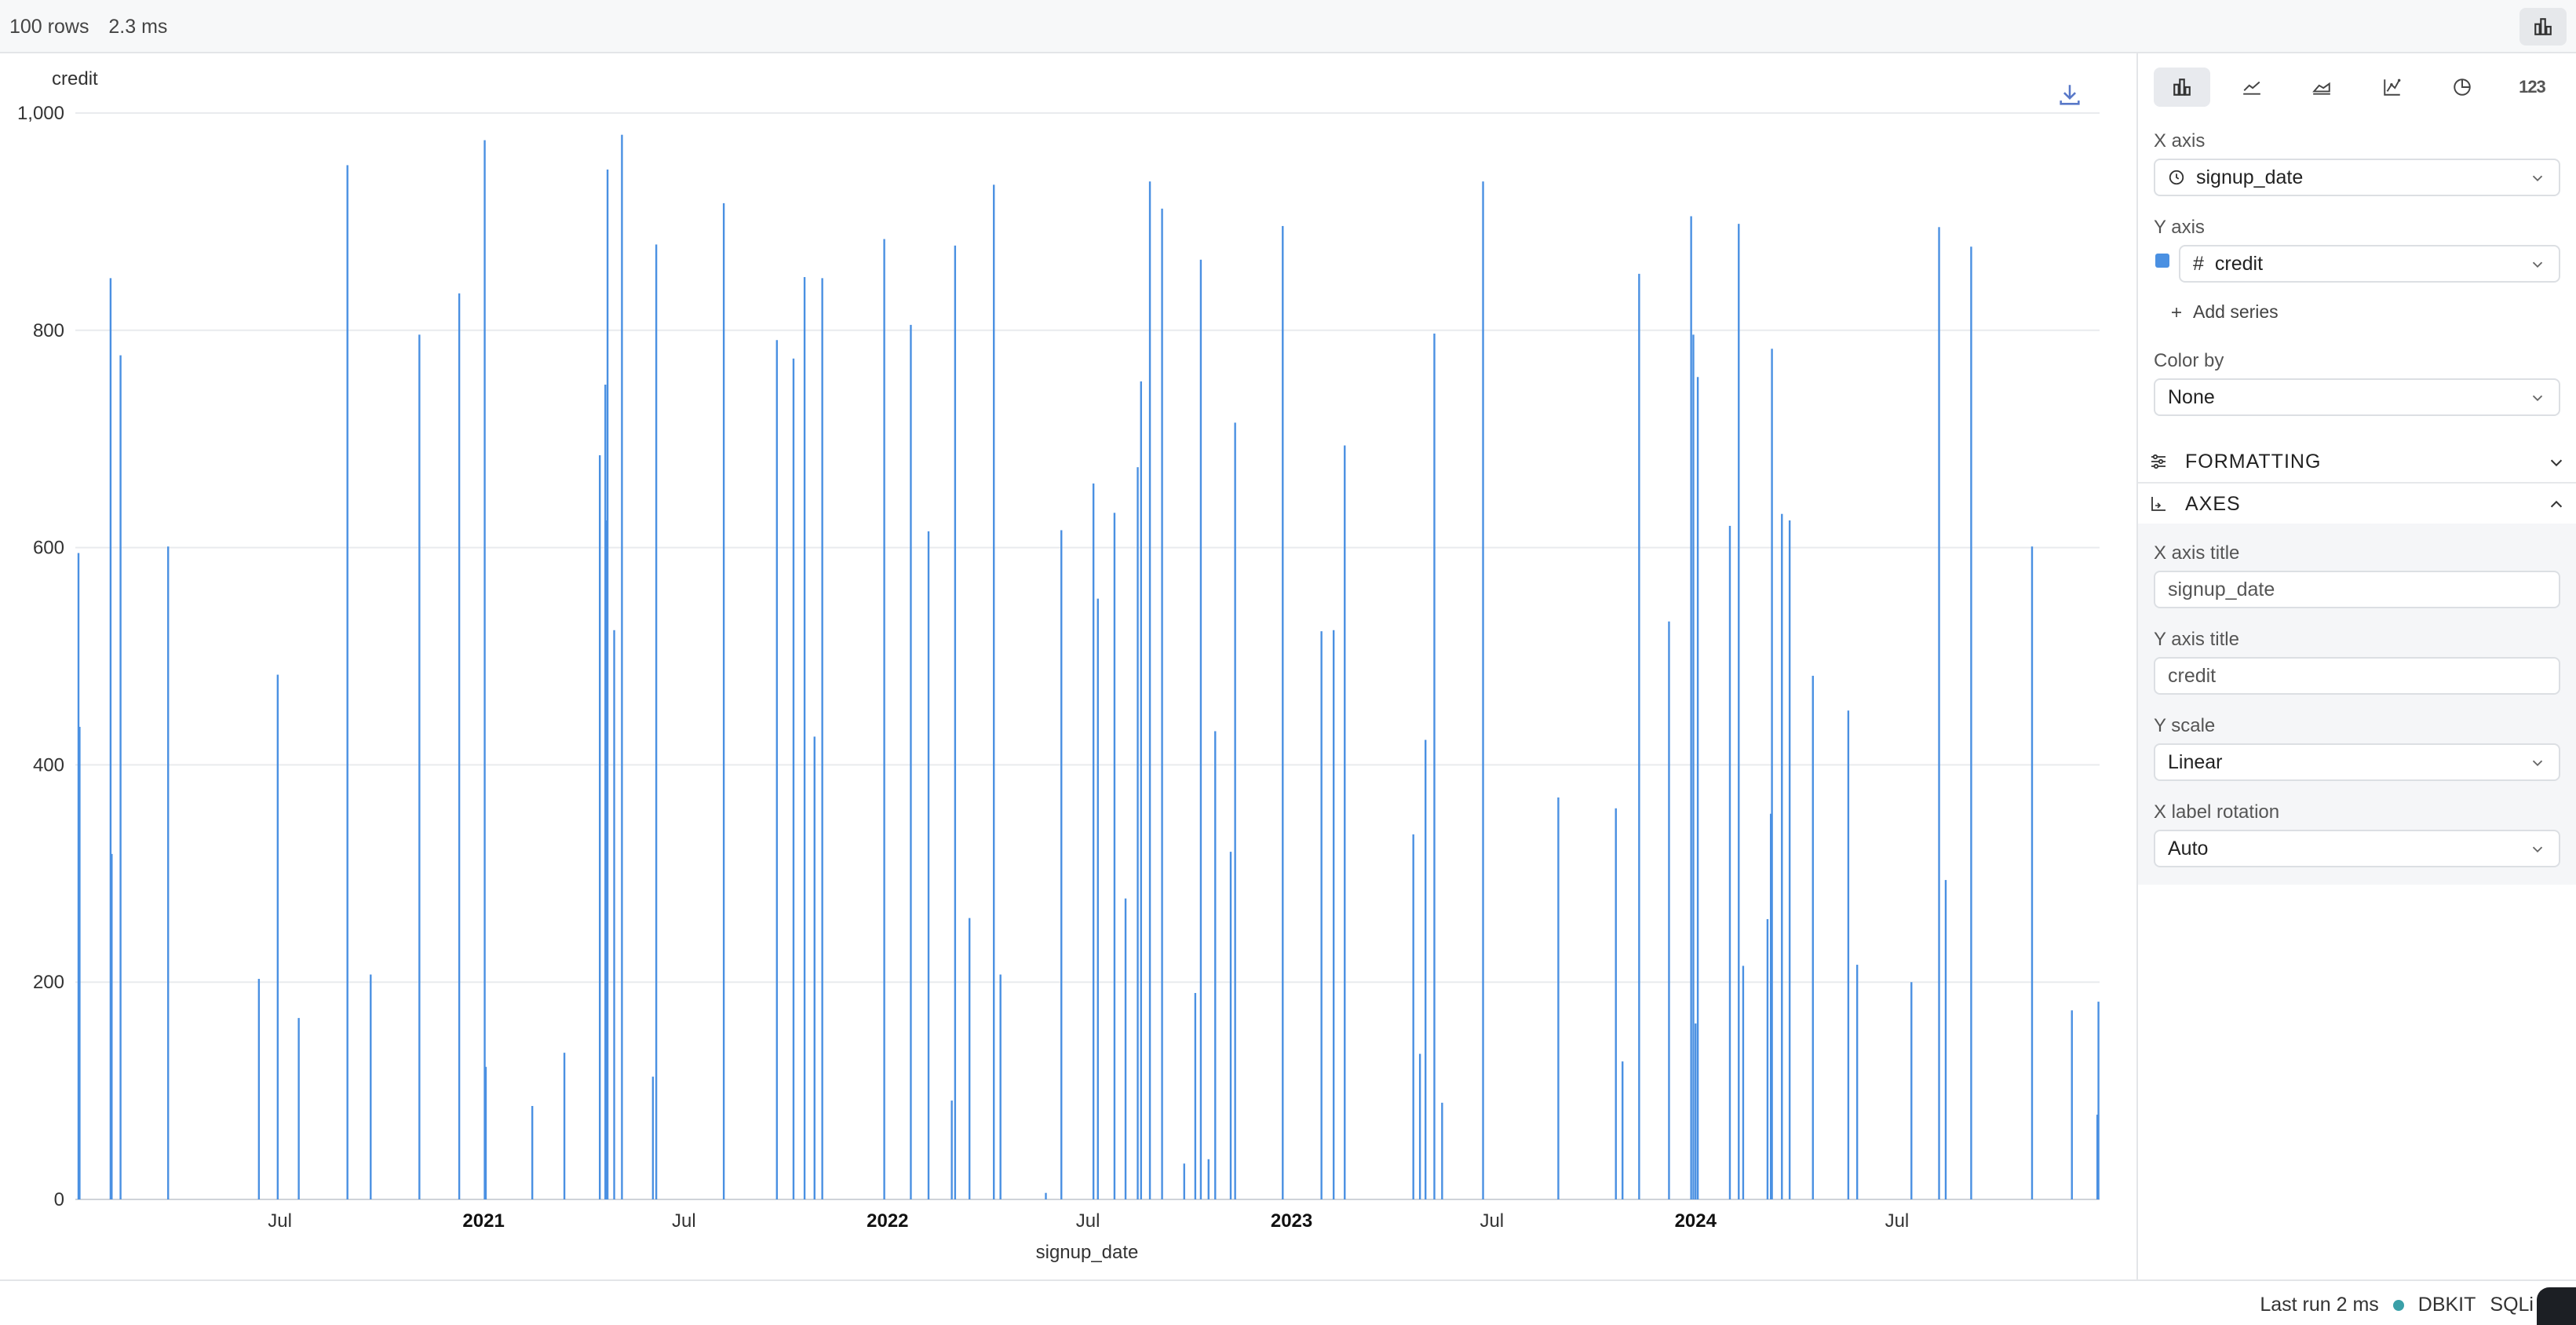  I want to click on y-axis-select: # credit, so click(2369, 264).